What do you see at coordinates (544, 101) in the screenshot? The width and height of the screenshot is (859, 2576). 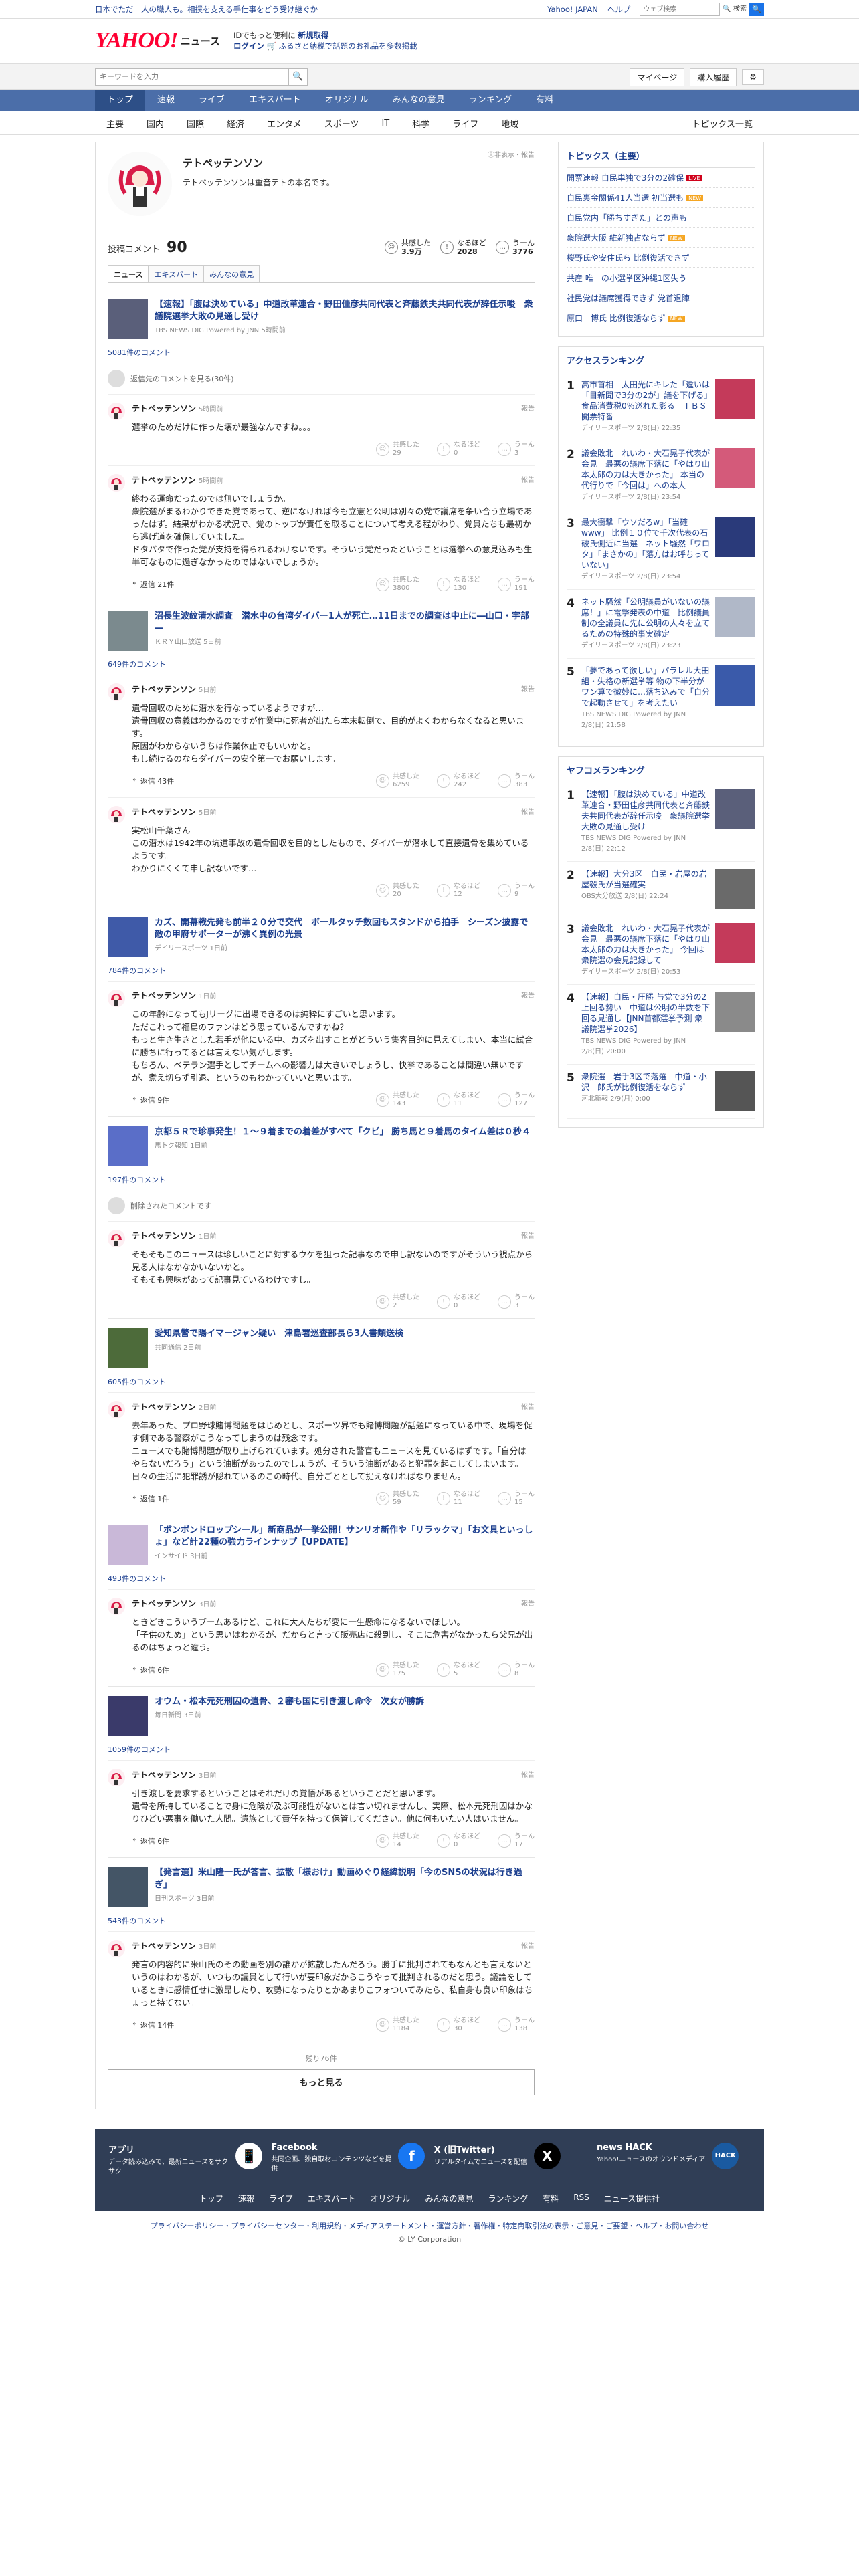 I see `nav-item-7: 有料` at bounding box center [544, 101].